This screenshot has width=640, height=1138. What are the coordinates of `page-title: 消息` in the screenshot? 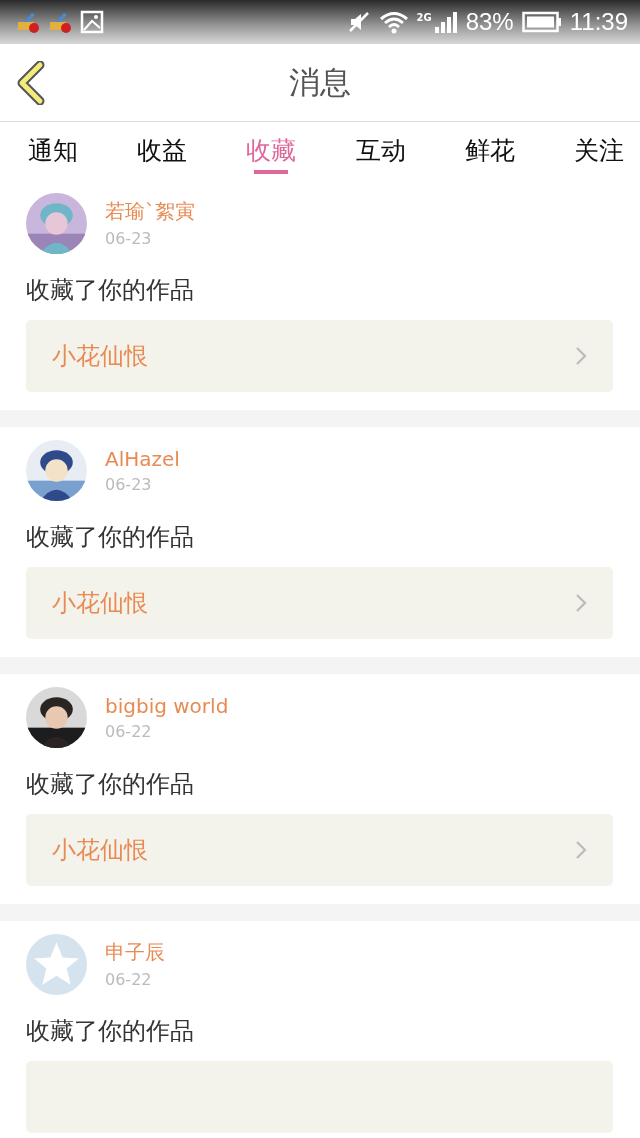 It's located at (320, 82).